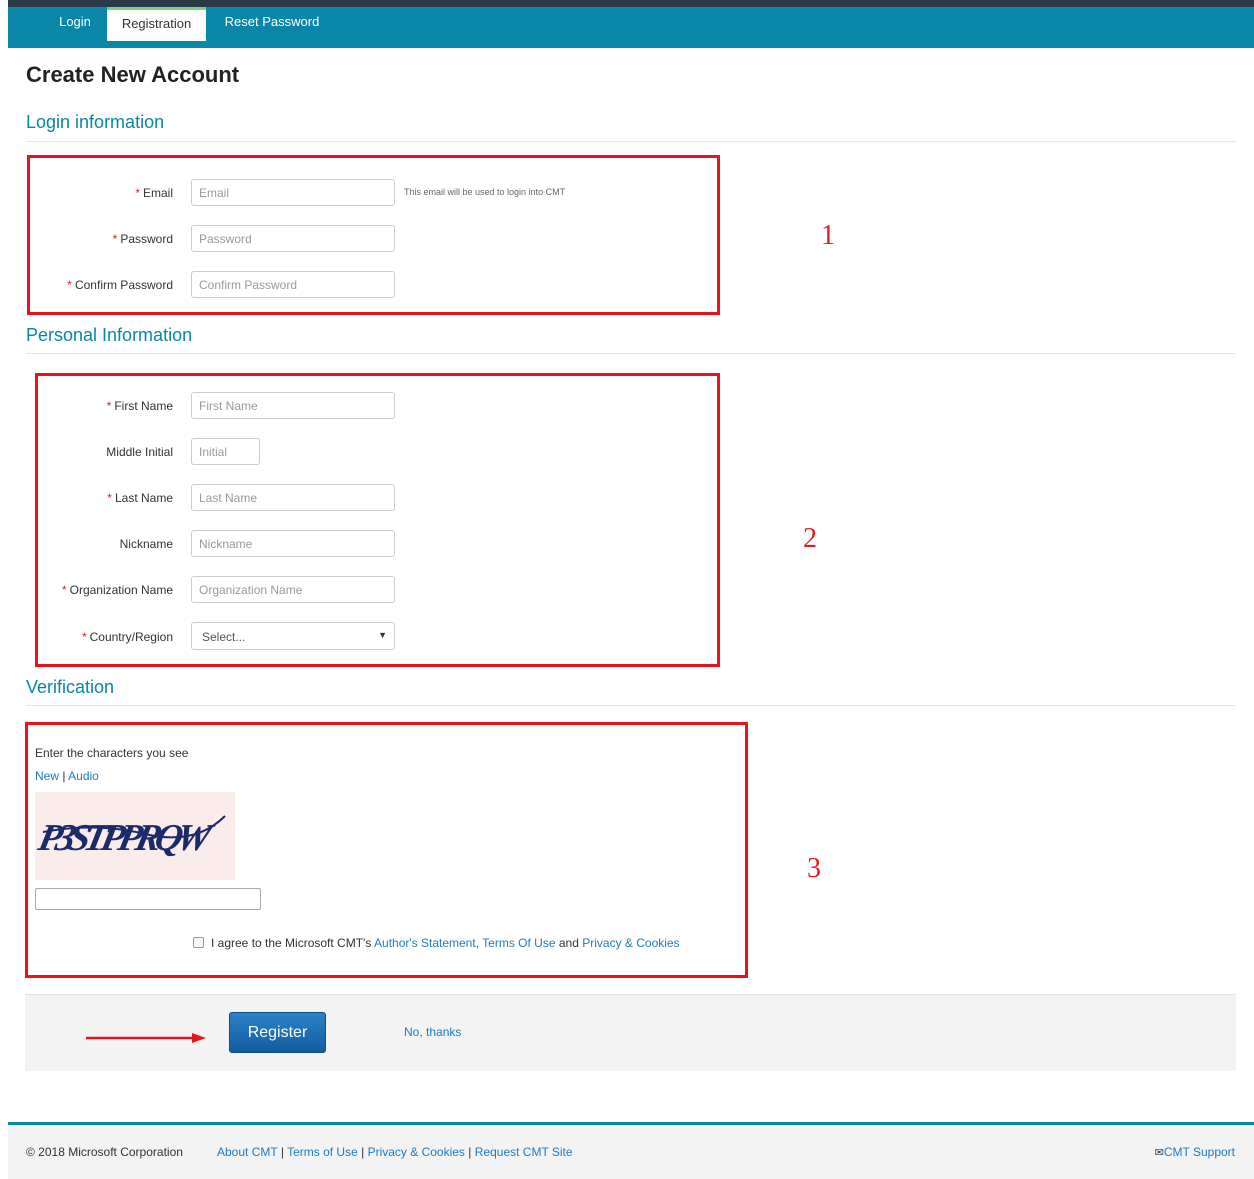 This screenshot has height=1179, width=1254. I want to click on confirm-password-label: * Confirm Password, so click(86, 285).